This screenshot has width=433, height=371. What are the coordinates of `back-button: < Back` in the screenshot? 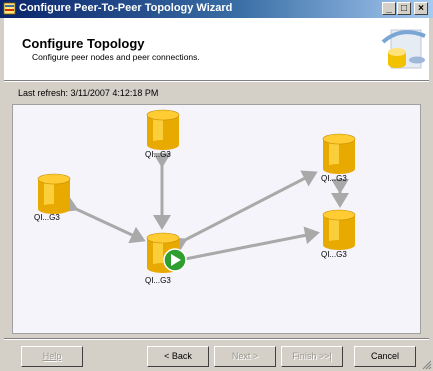 It's located at (178, 356).